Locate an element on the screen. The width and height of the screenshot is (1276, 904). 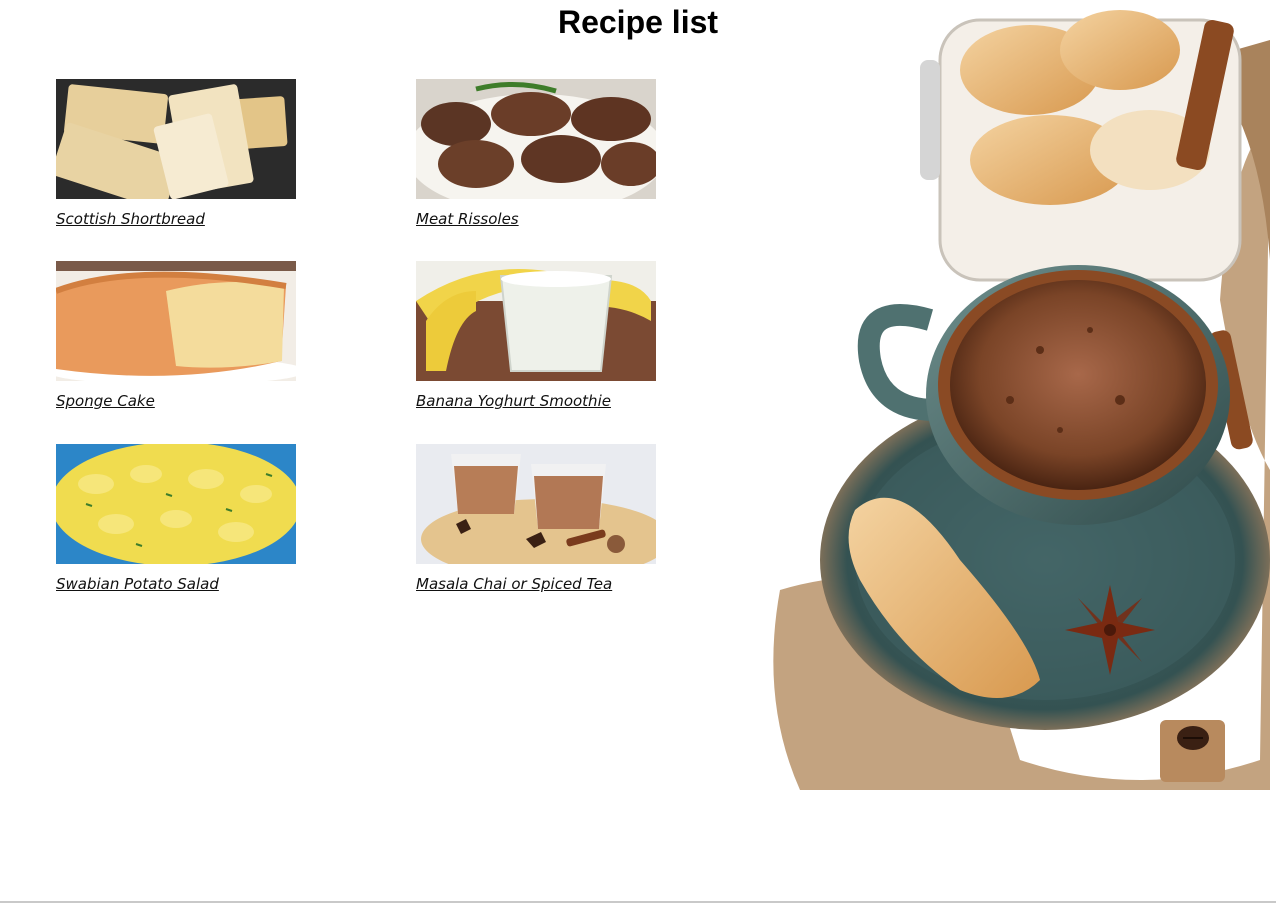
recipe-link: Banana Yoghurt Smoothie is located at coordinates (536, 401).